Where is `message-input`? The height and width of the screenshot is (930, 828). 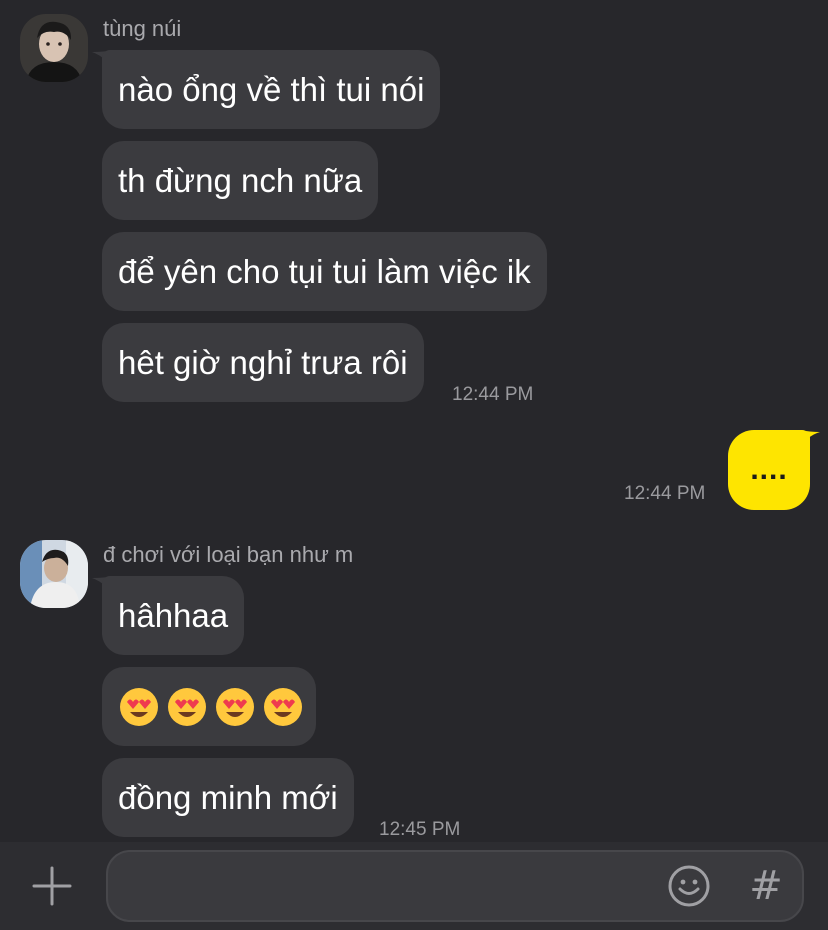
message-input is located at coordinates (388, 887).